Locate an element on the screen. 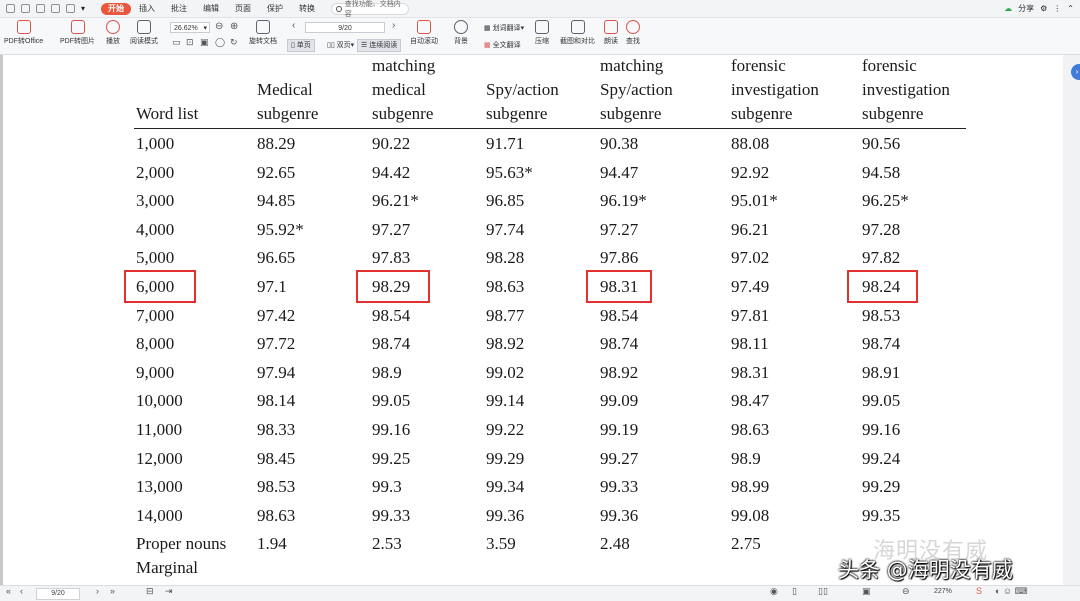 The height and width of the screenshot is (601, 1080). fit-page-icon: ▭ is located at coordinates (176, 42).